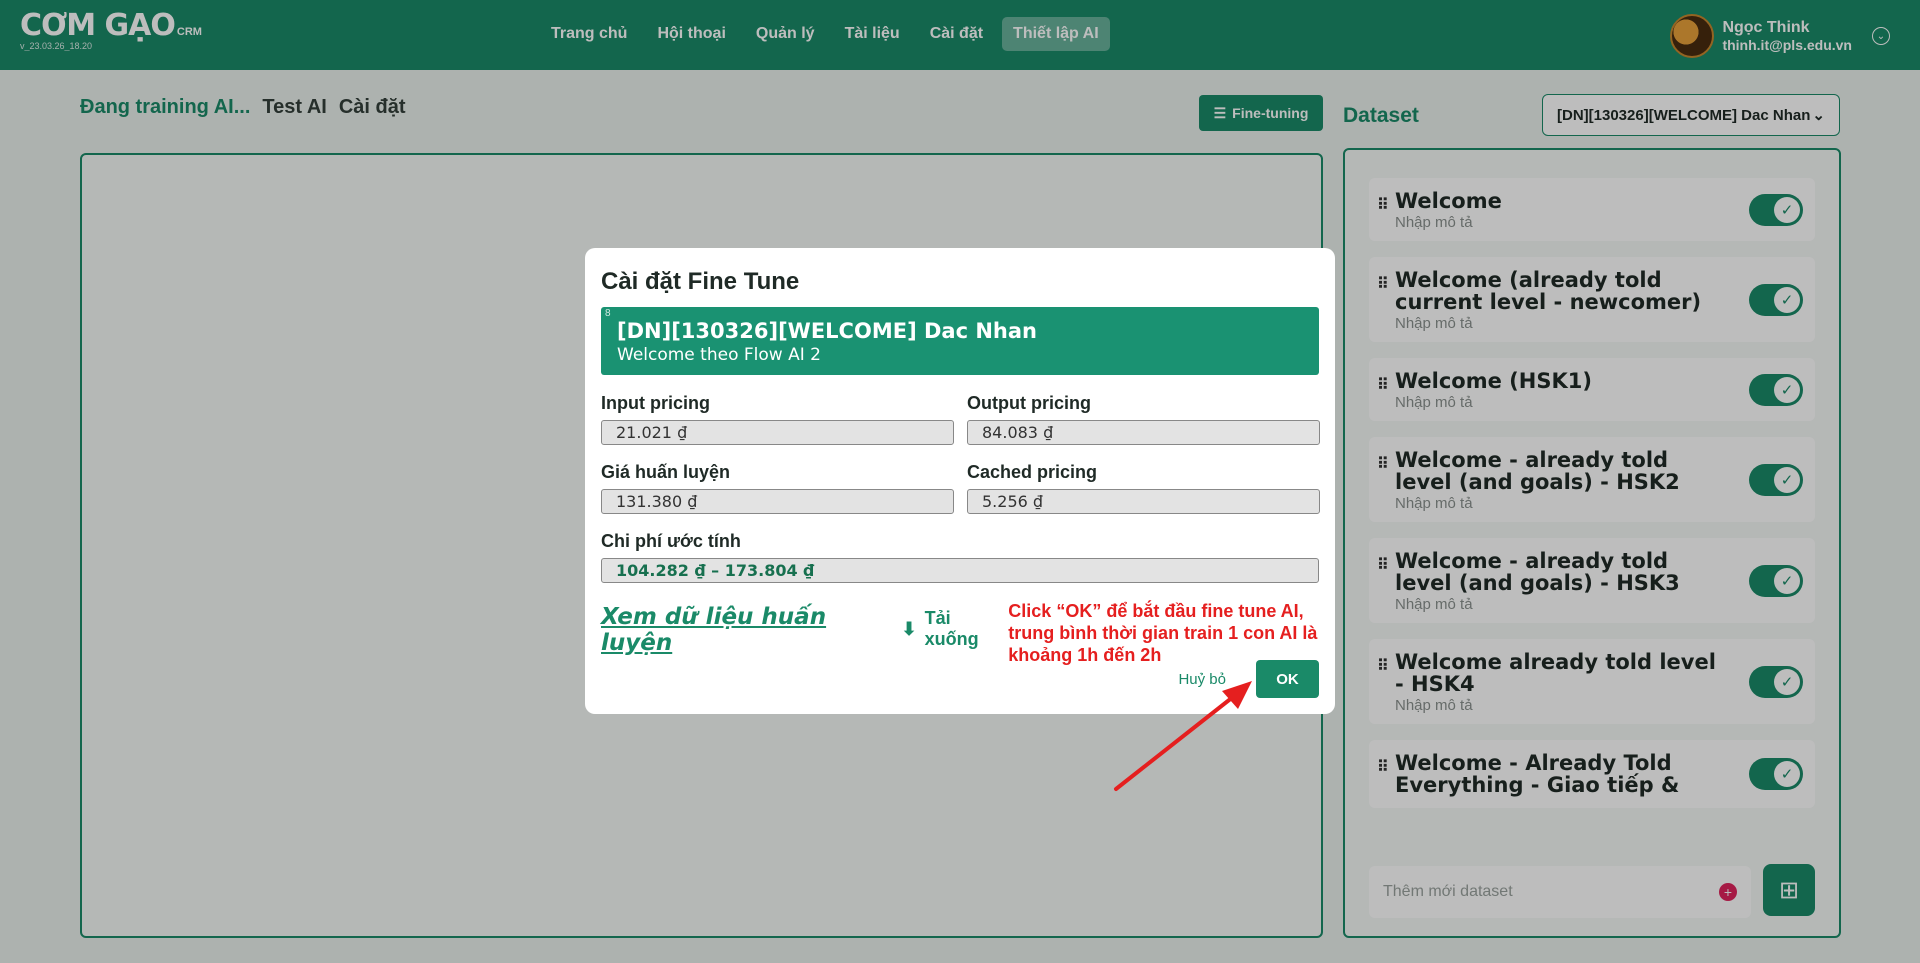 This screenshot has width=1920, height=963. I want to click on annotation-arrow-icon, so click(1183, 736).